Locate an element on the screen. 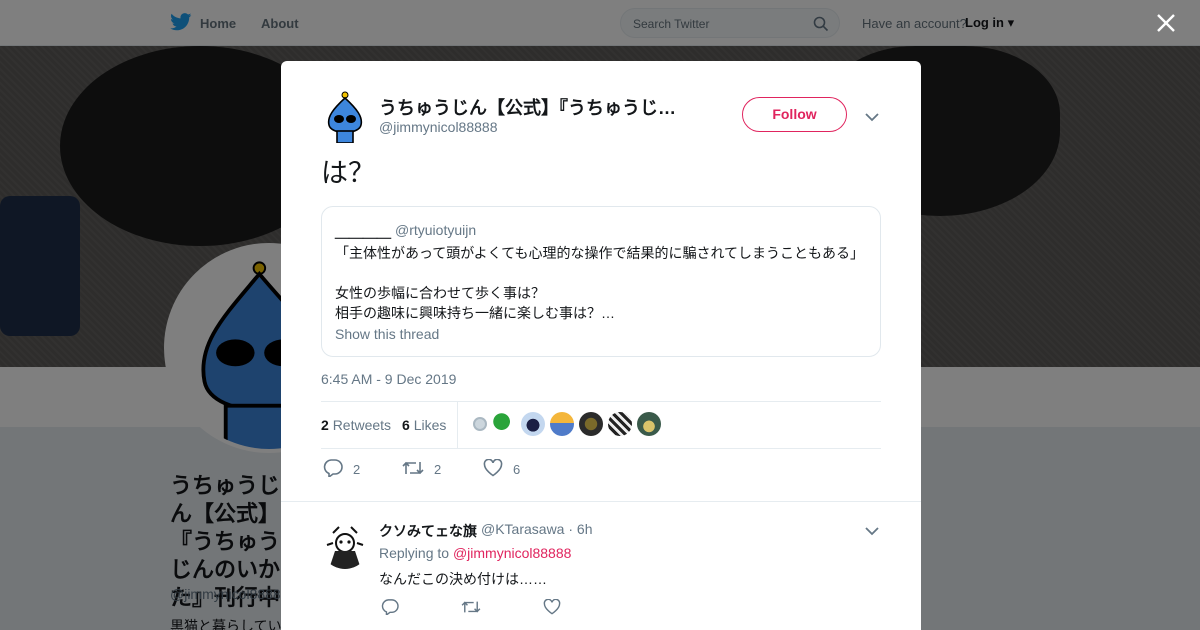  reply-actions is located at coordinates (471, 609).